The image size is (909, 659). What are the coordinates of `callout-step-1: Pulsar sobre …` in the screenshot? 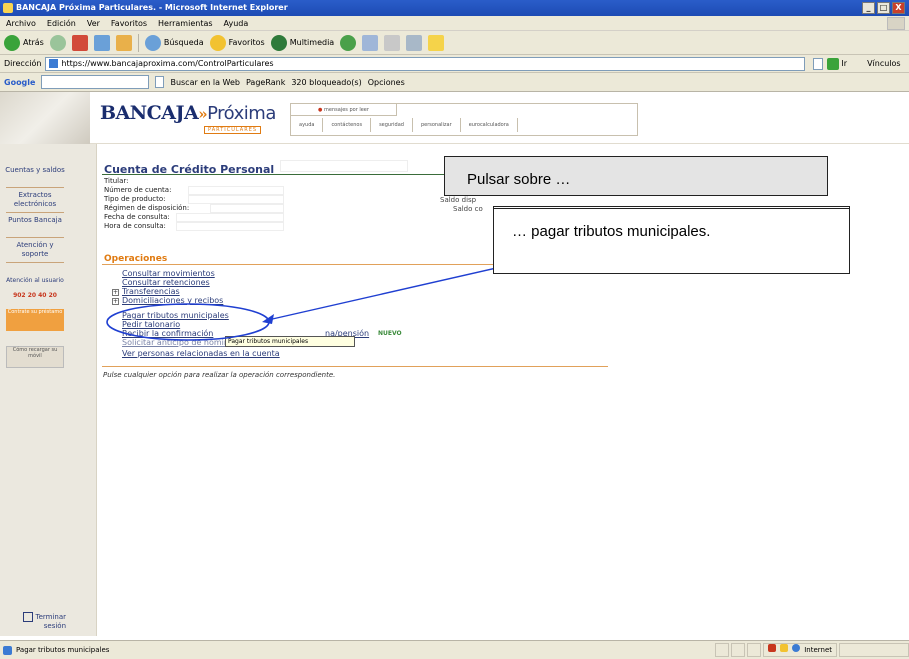 It's located at (636, 176).